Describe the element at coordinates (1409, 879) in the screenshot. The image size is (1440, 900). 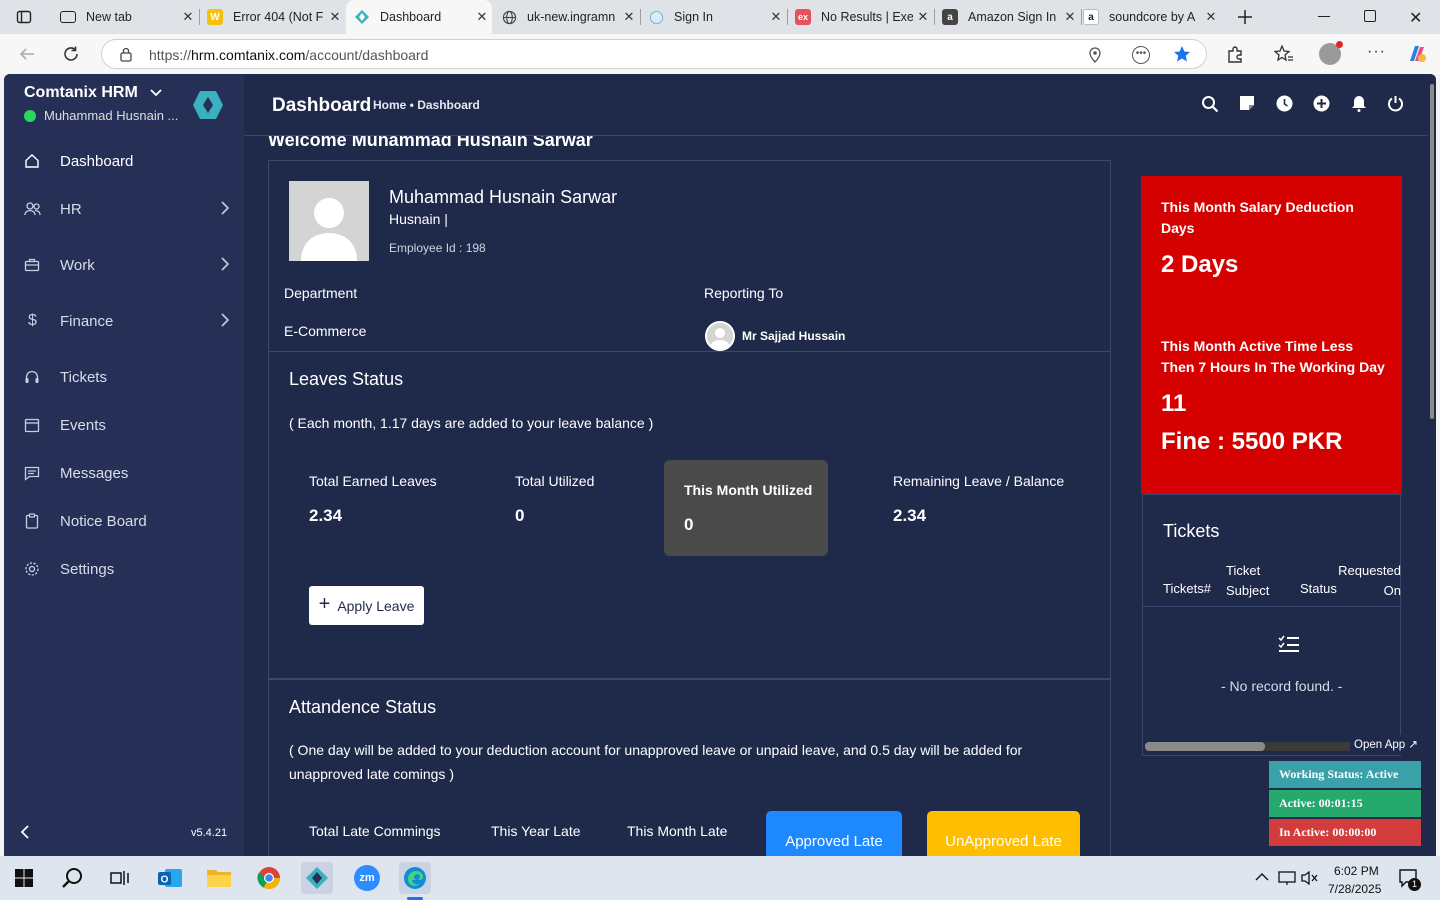
I see `notification-icon: 1` at that location.